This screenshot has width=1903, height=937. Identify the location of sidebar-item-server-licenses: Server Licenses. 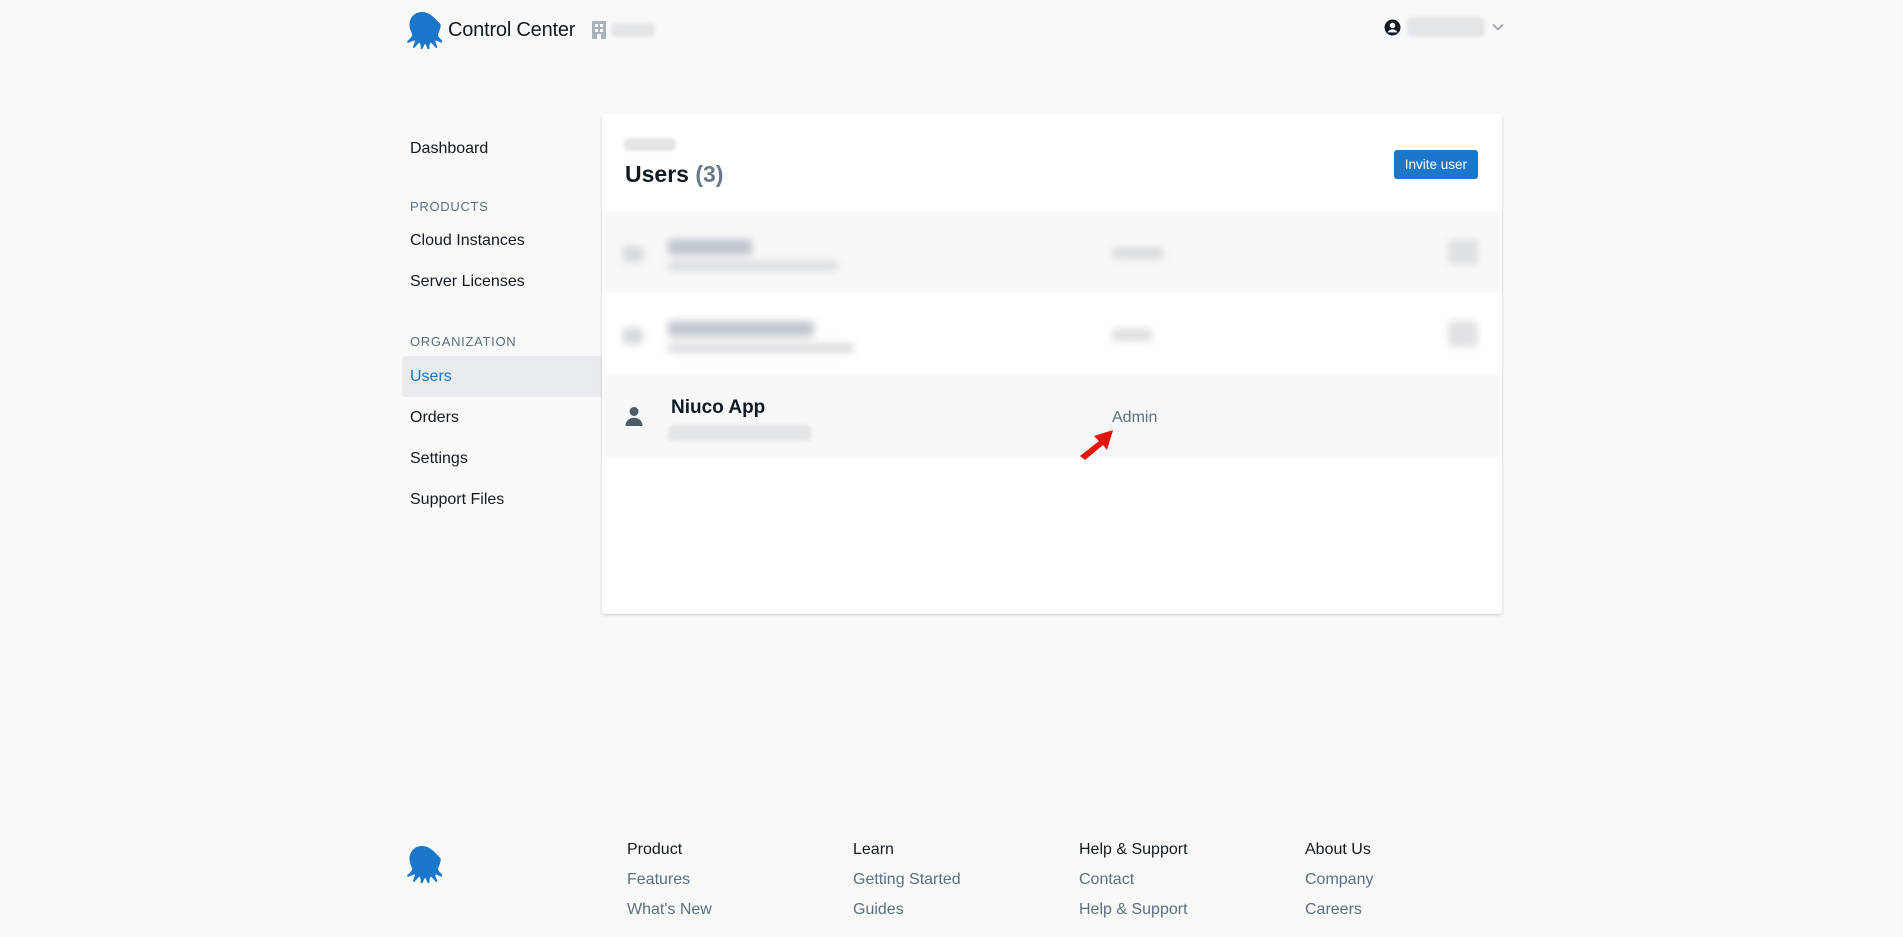
(502, 281).